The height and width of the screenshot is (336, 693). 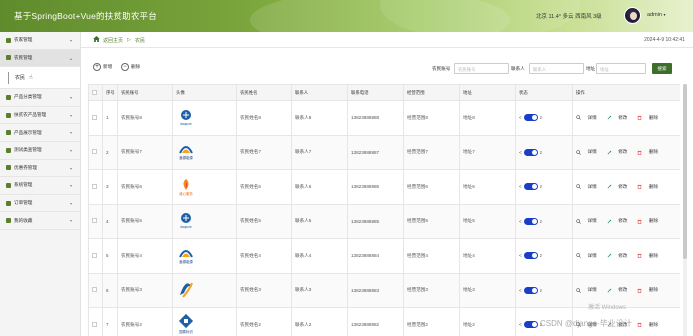 I want to click on trash-icon, so click(x=640, y=290).